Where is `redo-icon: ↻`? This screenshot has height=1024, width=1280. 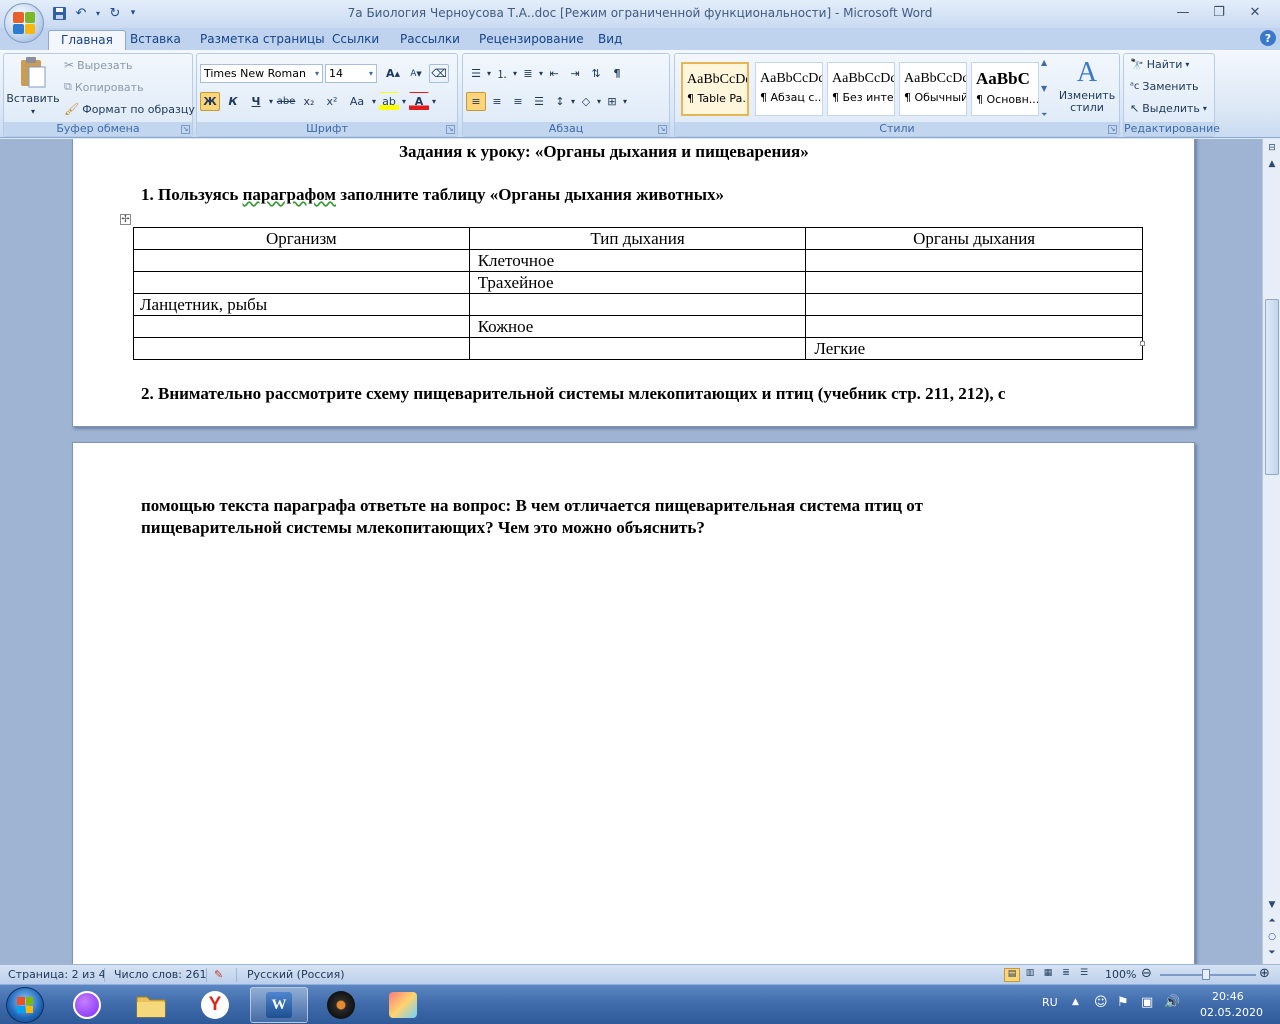
redo-icon: ↻ is located at coordinates (115, 13).